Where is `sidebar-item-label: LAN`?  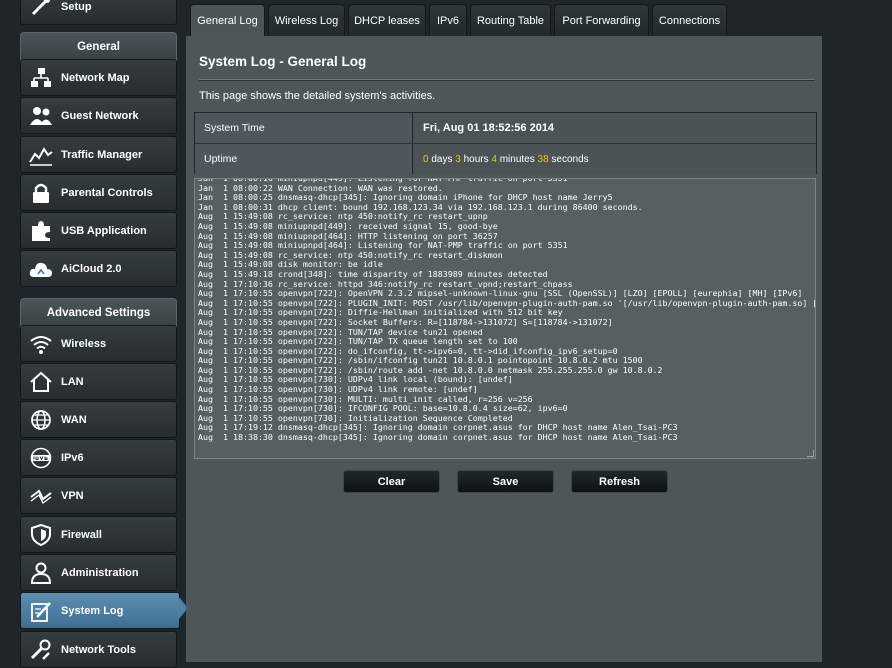 sidebar-item-label: LAN is located at coordinates (72, 381).